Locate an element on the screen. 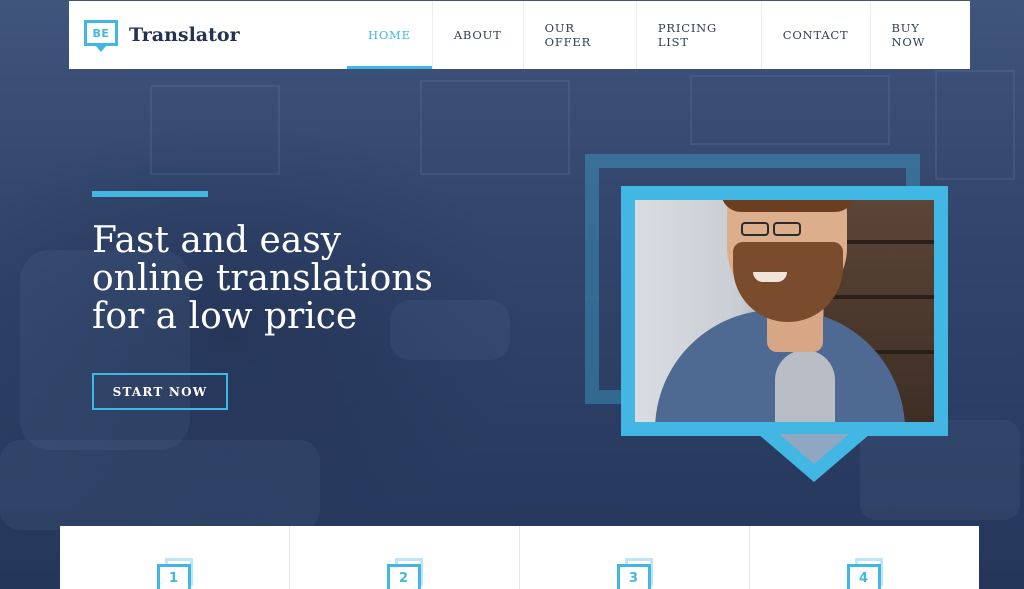 Image resolution: width=1024 pixels, height=589 pixels. nav-item-contact: CONTACT is located at coordinates (815, 35).